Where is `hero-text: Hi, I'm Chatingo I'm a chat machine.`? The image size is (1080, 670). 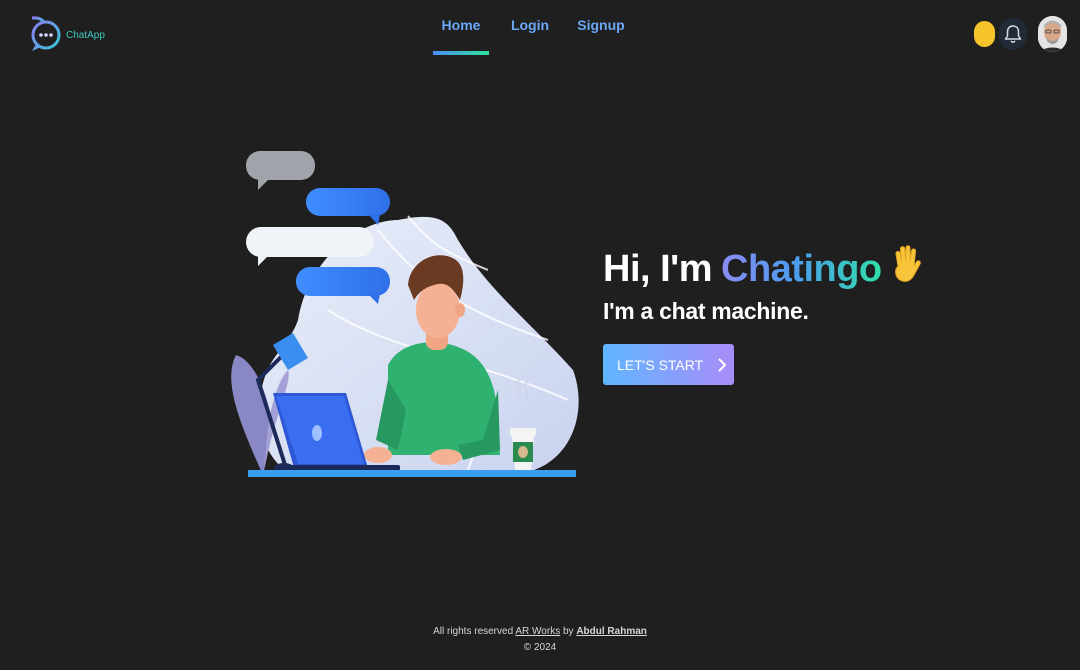
hero-text: Hi, I'm Chatingo I'm a chat machine. is located at coordinates (762, 284).